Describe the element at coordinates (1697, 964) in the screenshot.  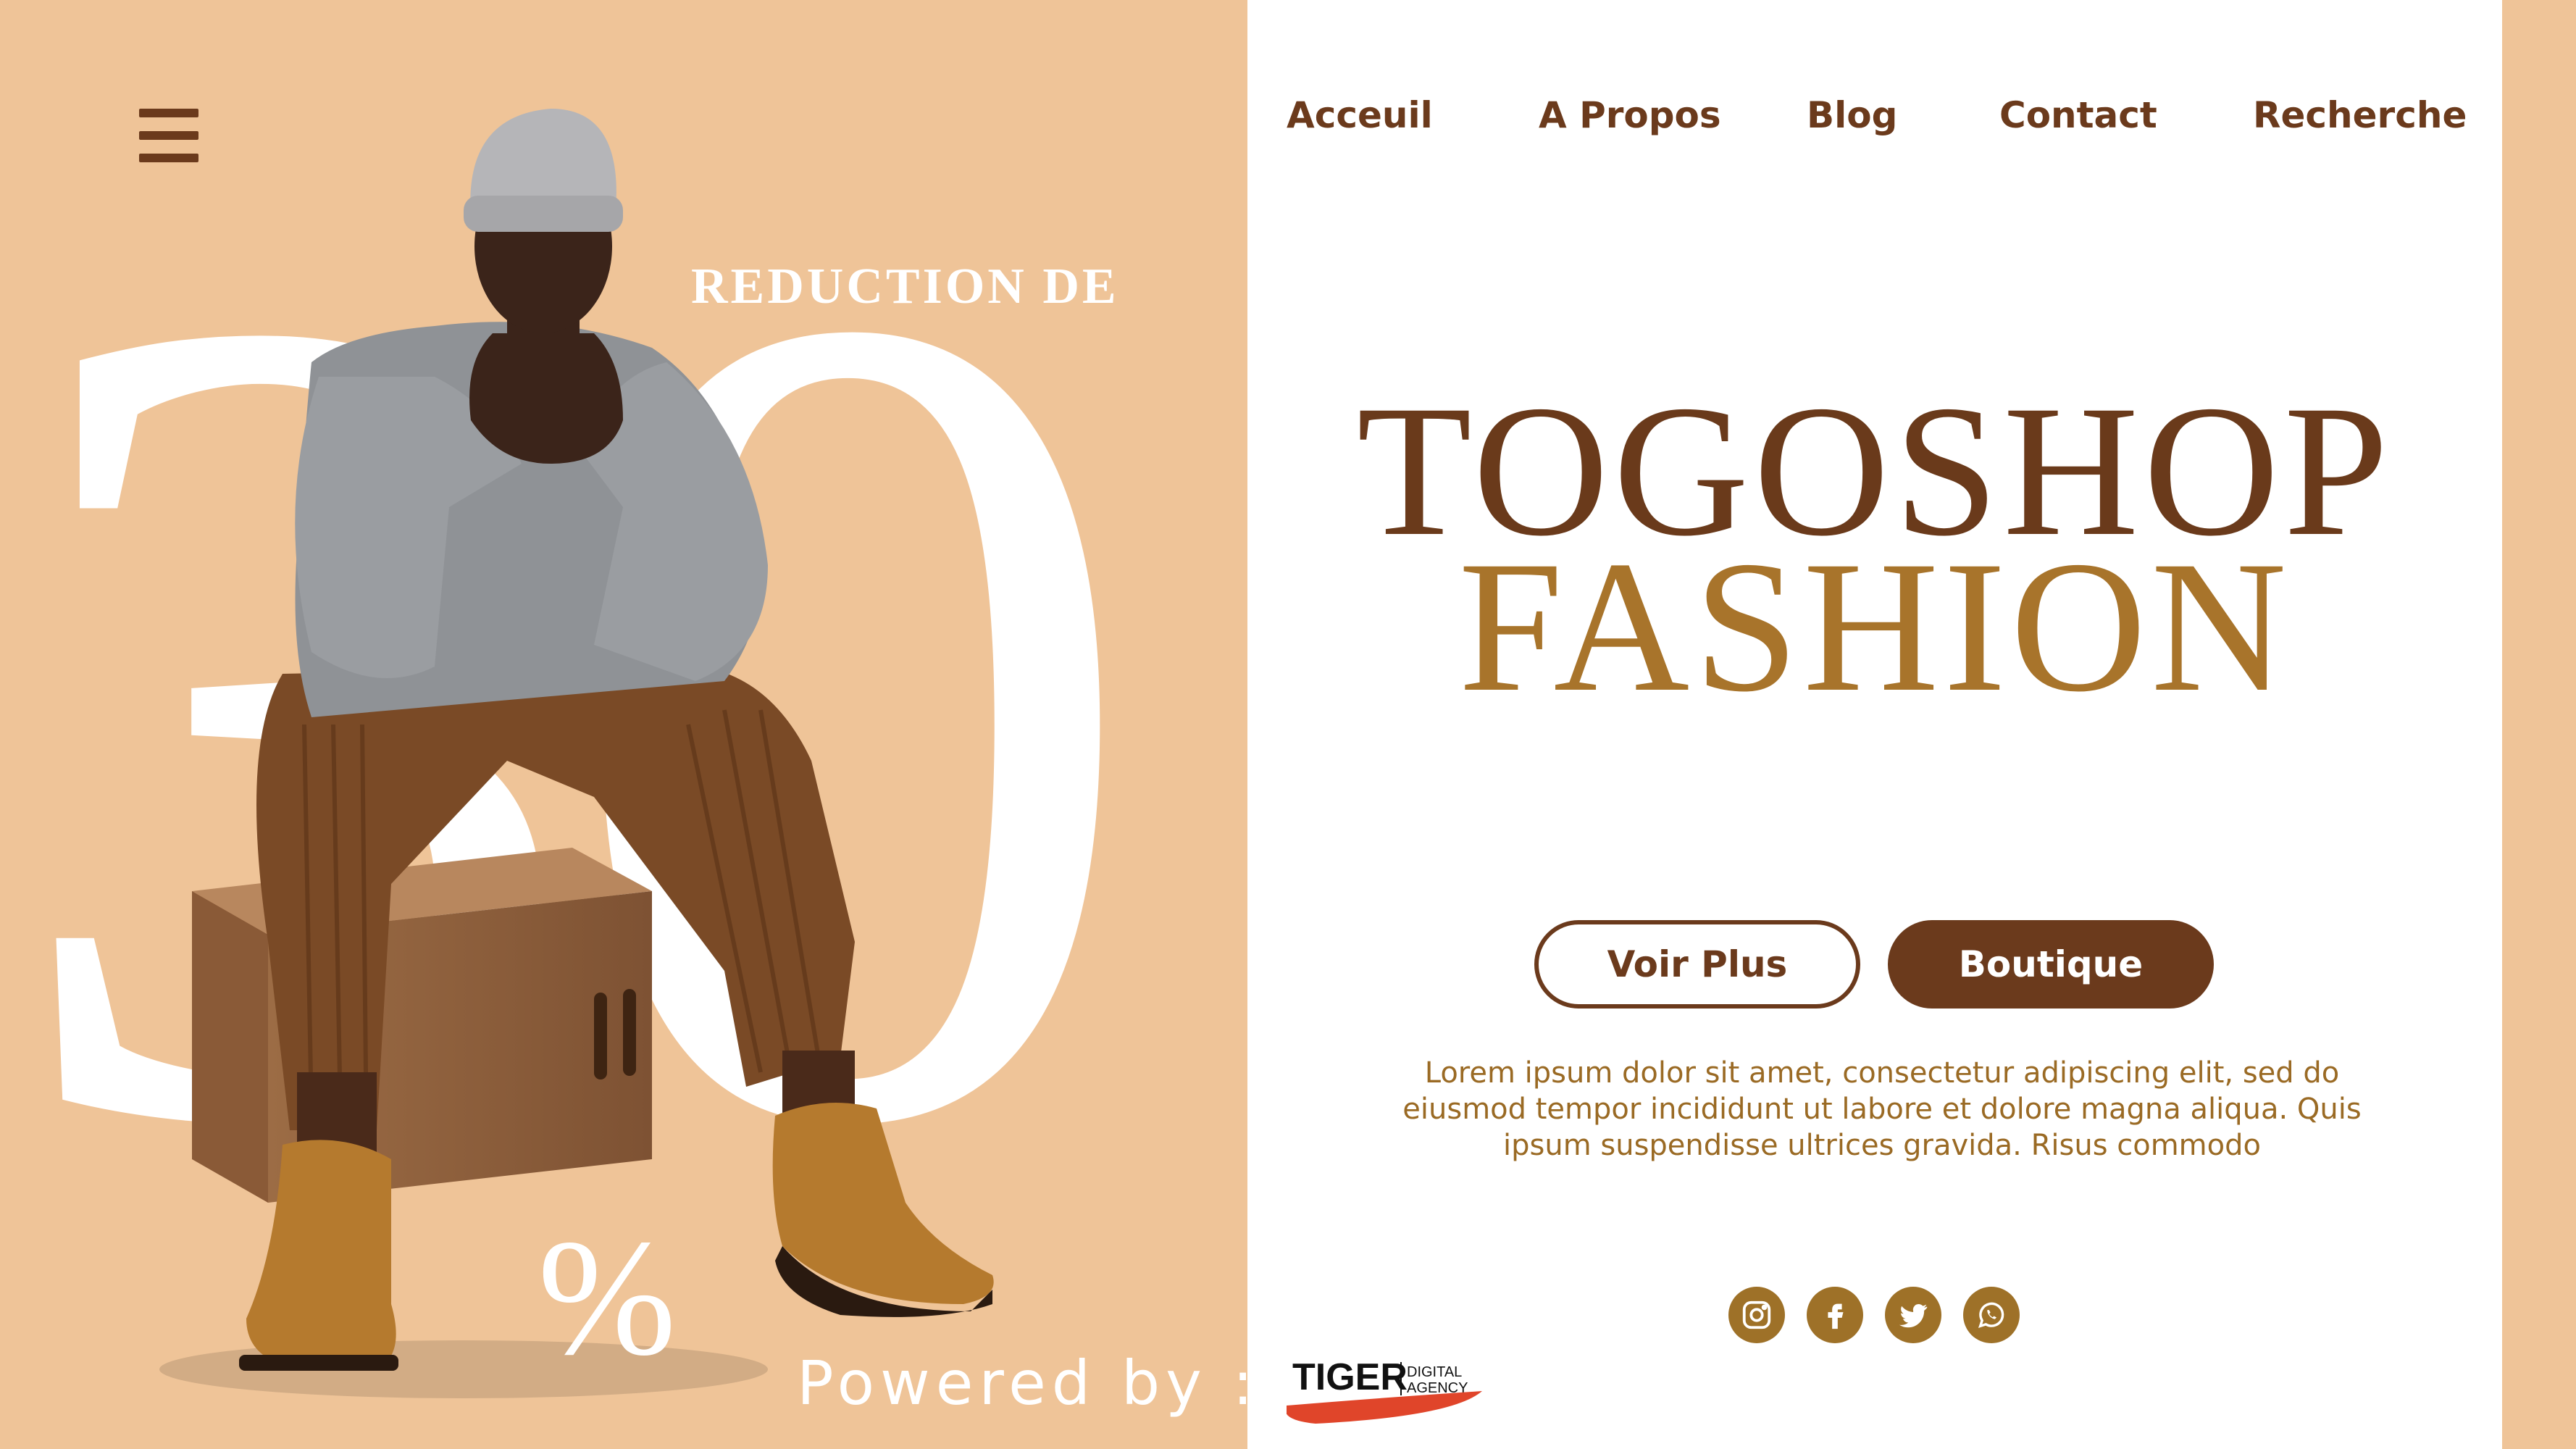
I see `voir-plus-button: Voir Plus` at that location.